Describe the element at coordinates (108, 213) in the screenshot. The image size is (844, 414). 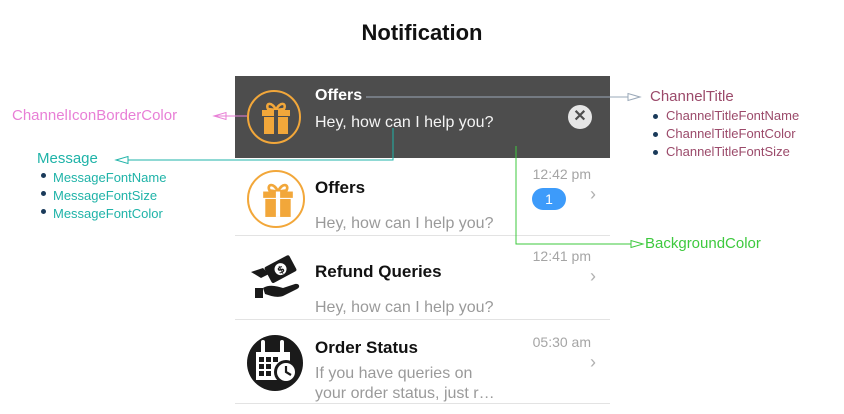
I see `label-message-prop: MessageFontColor` at that location.